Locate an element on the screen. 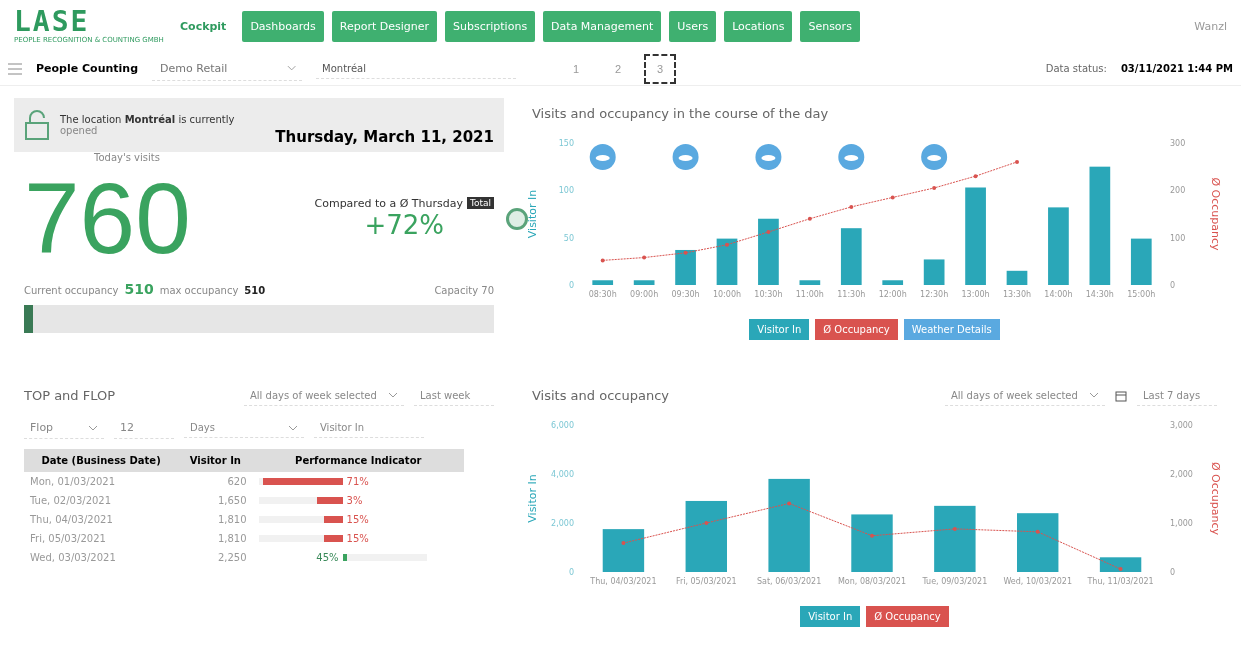  max-label: max occupancy is located at coordinates (199, 290).